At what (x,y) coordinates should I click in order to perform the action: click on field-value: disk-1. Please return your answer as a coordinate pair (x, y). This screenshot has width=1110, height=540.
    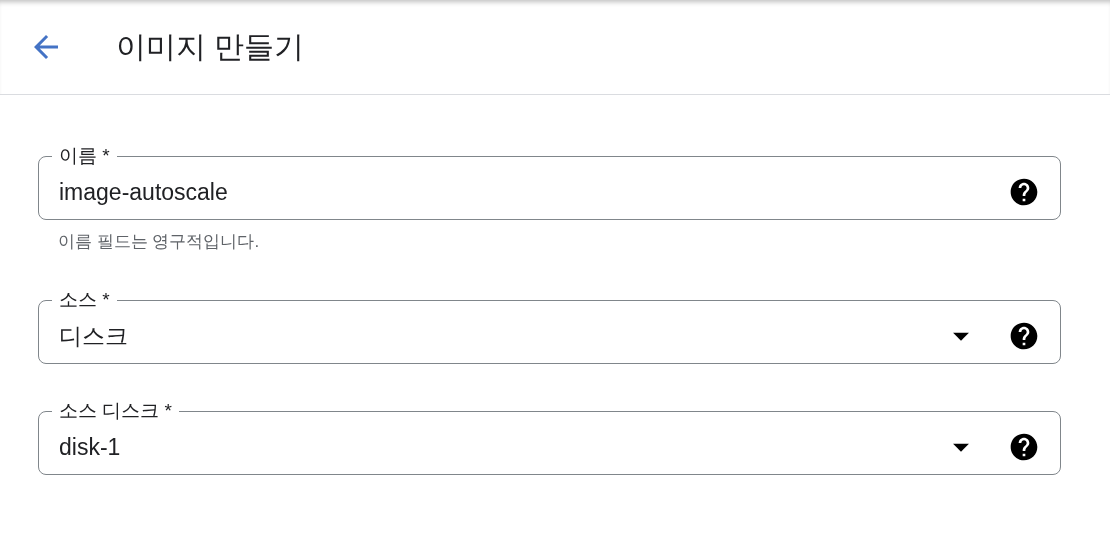
    Looking at the image, I should click on (90, 447).